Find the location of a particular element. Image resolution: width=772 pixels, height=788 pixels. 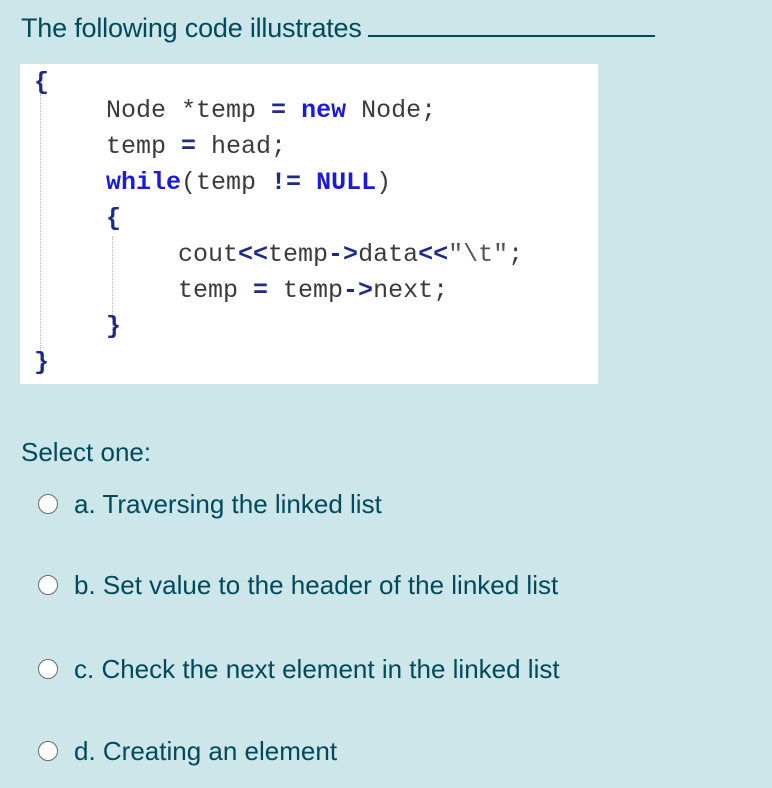

code-token: next; is located at coordinates (411, 290).